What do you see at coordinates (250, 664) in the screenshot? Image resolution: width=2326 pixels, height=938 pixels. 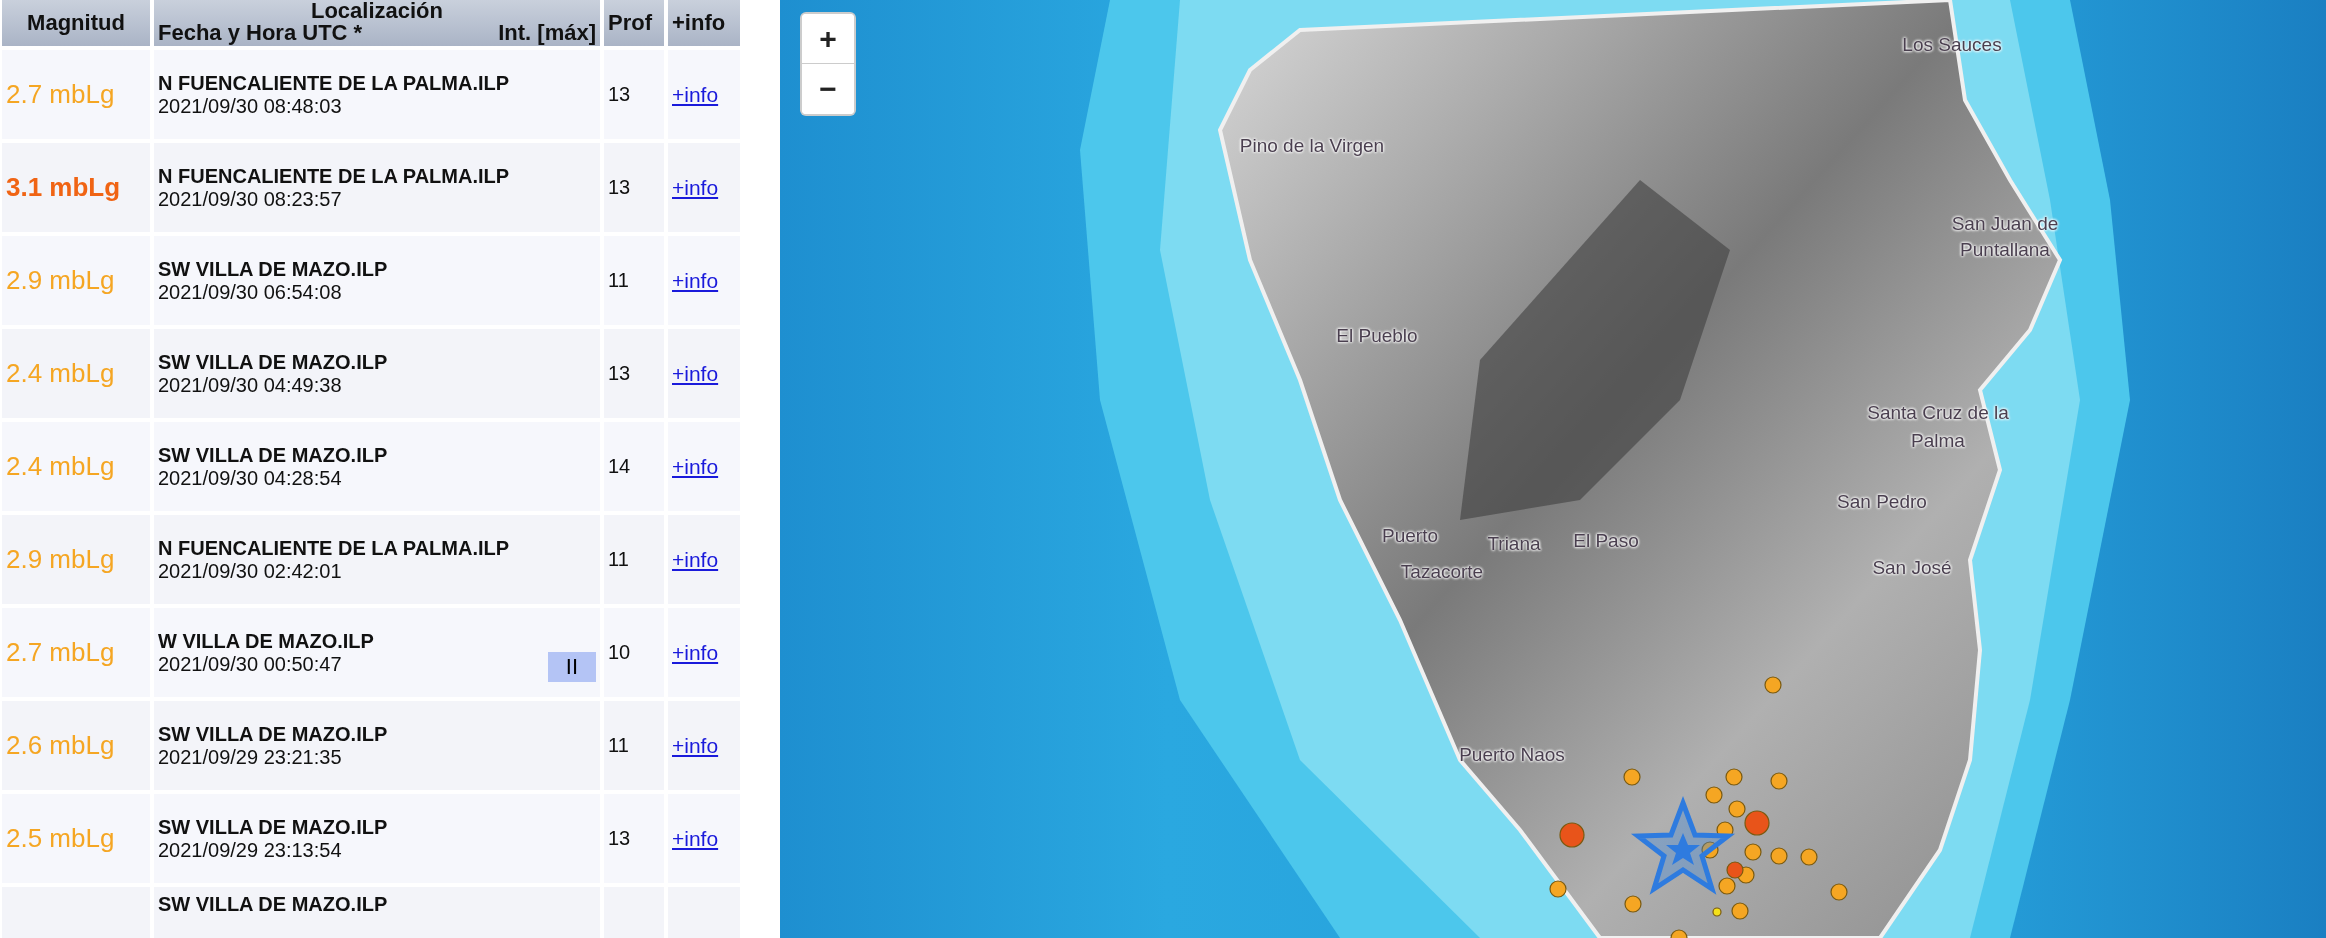 I see `datetime-text: 2021/09/30 00:50:47` at bounding box center [250, 664].